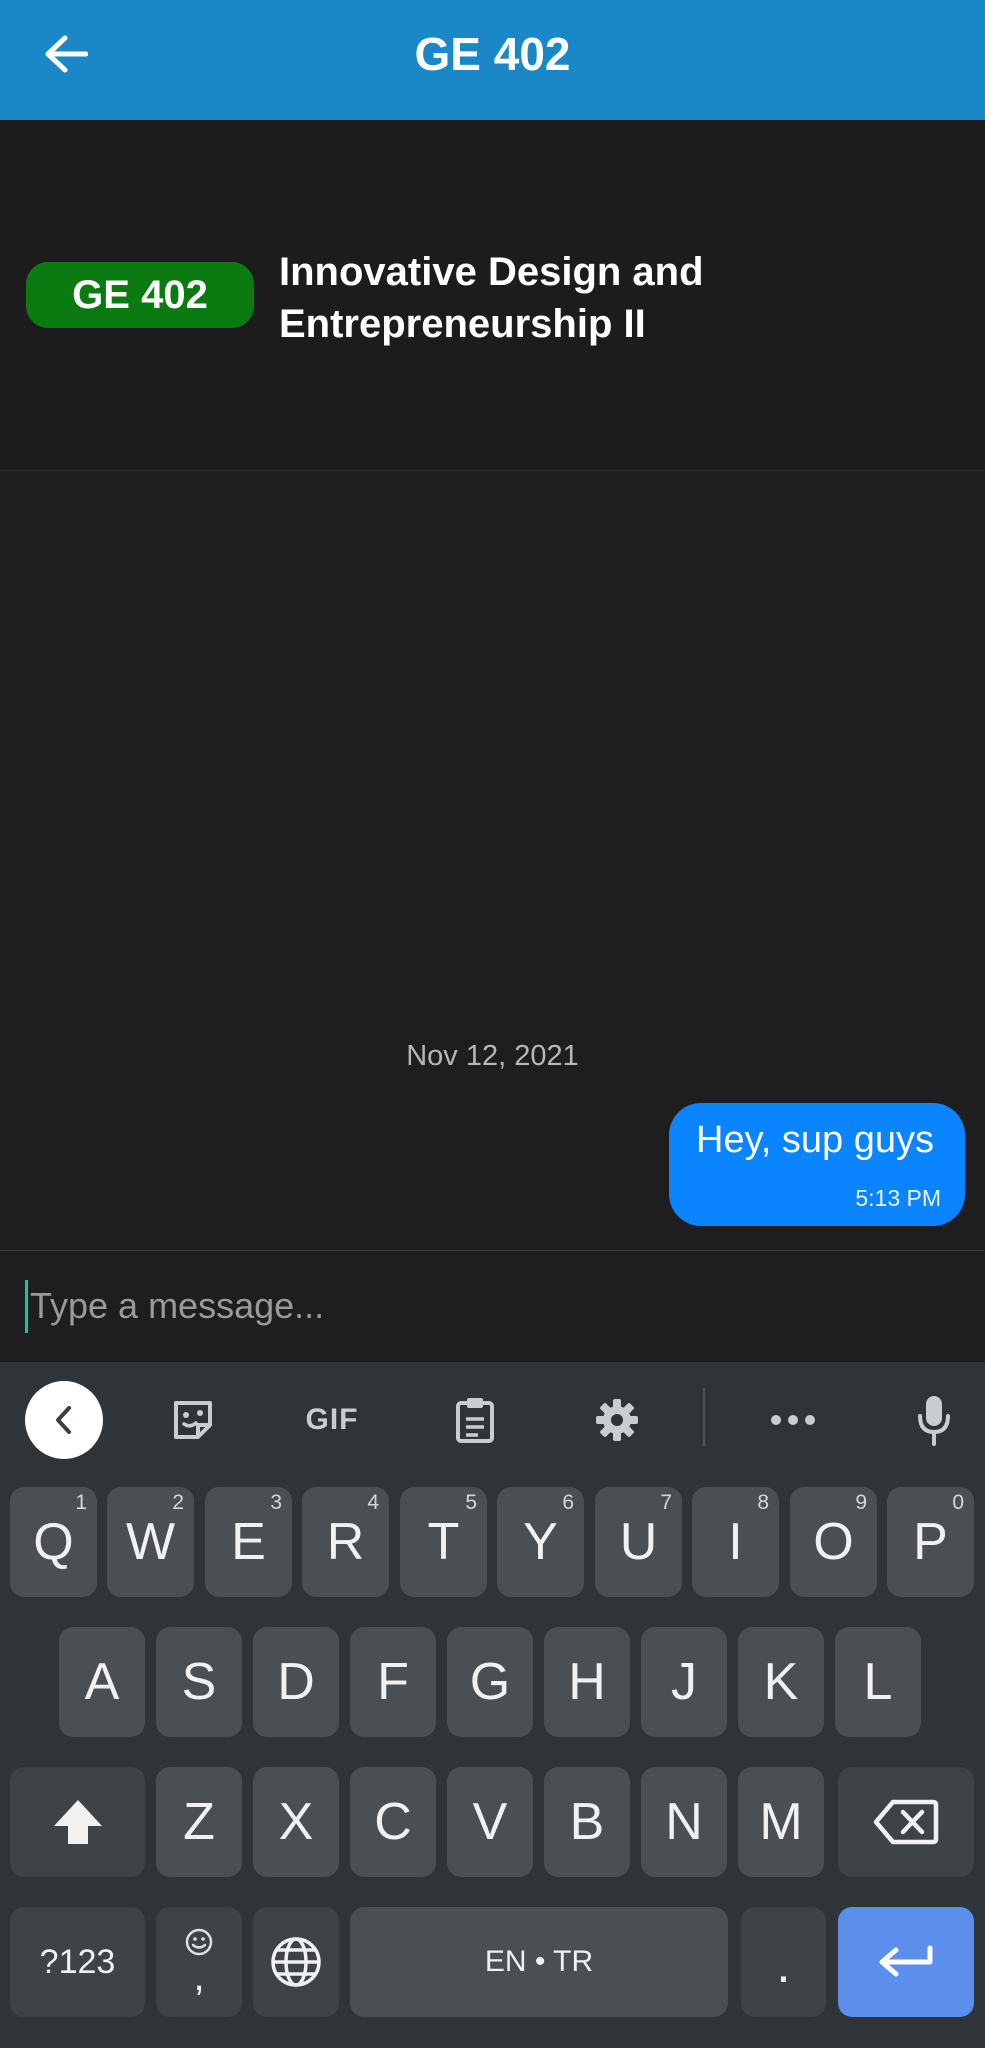 This screenshot has height=2048, width=985. Describe the element at coordinates (878, 1682) in the screenshot. I see `key-l: L` at that location.